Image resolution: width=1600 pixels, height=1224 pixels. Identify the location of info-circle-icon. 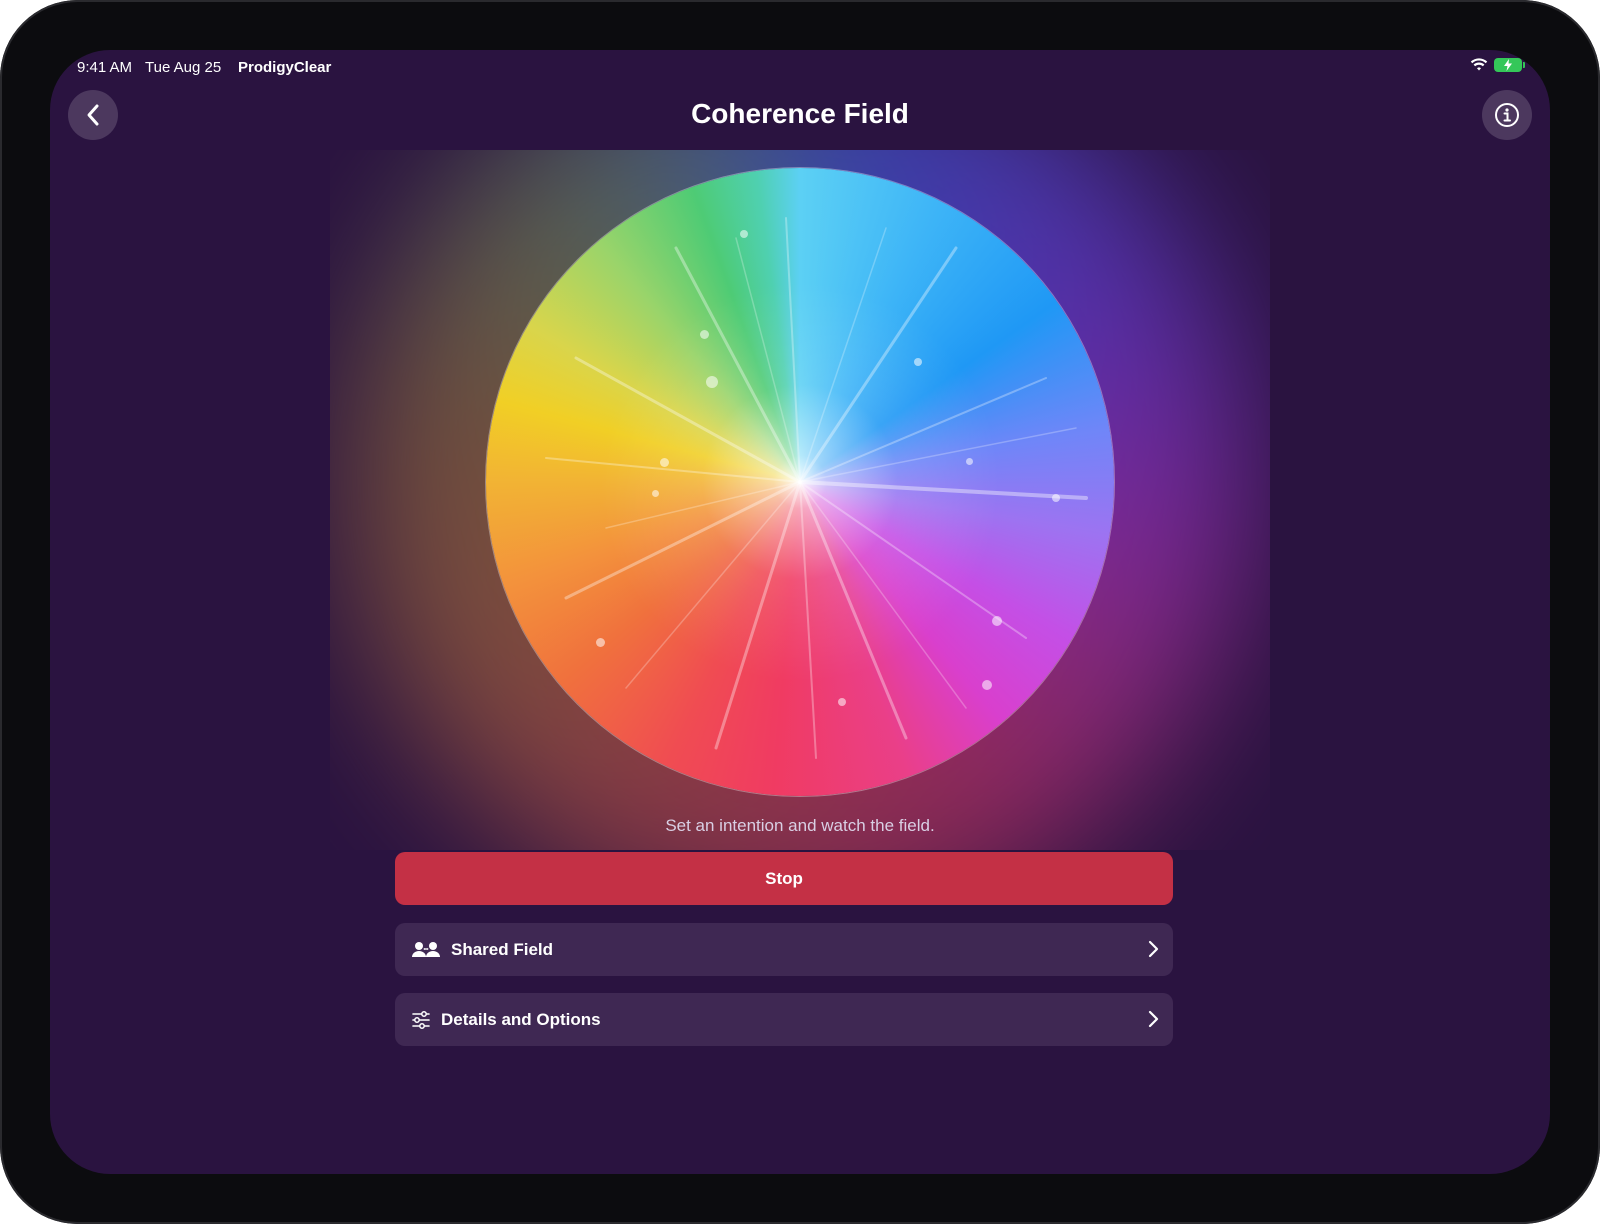
(1507, 115).